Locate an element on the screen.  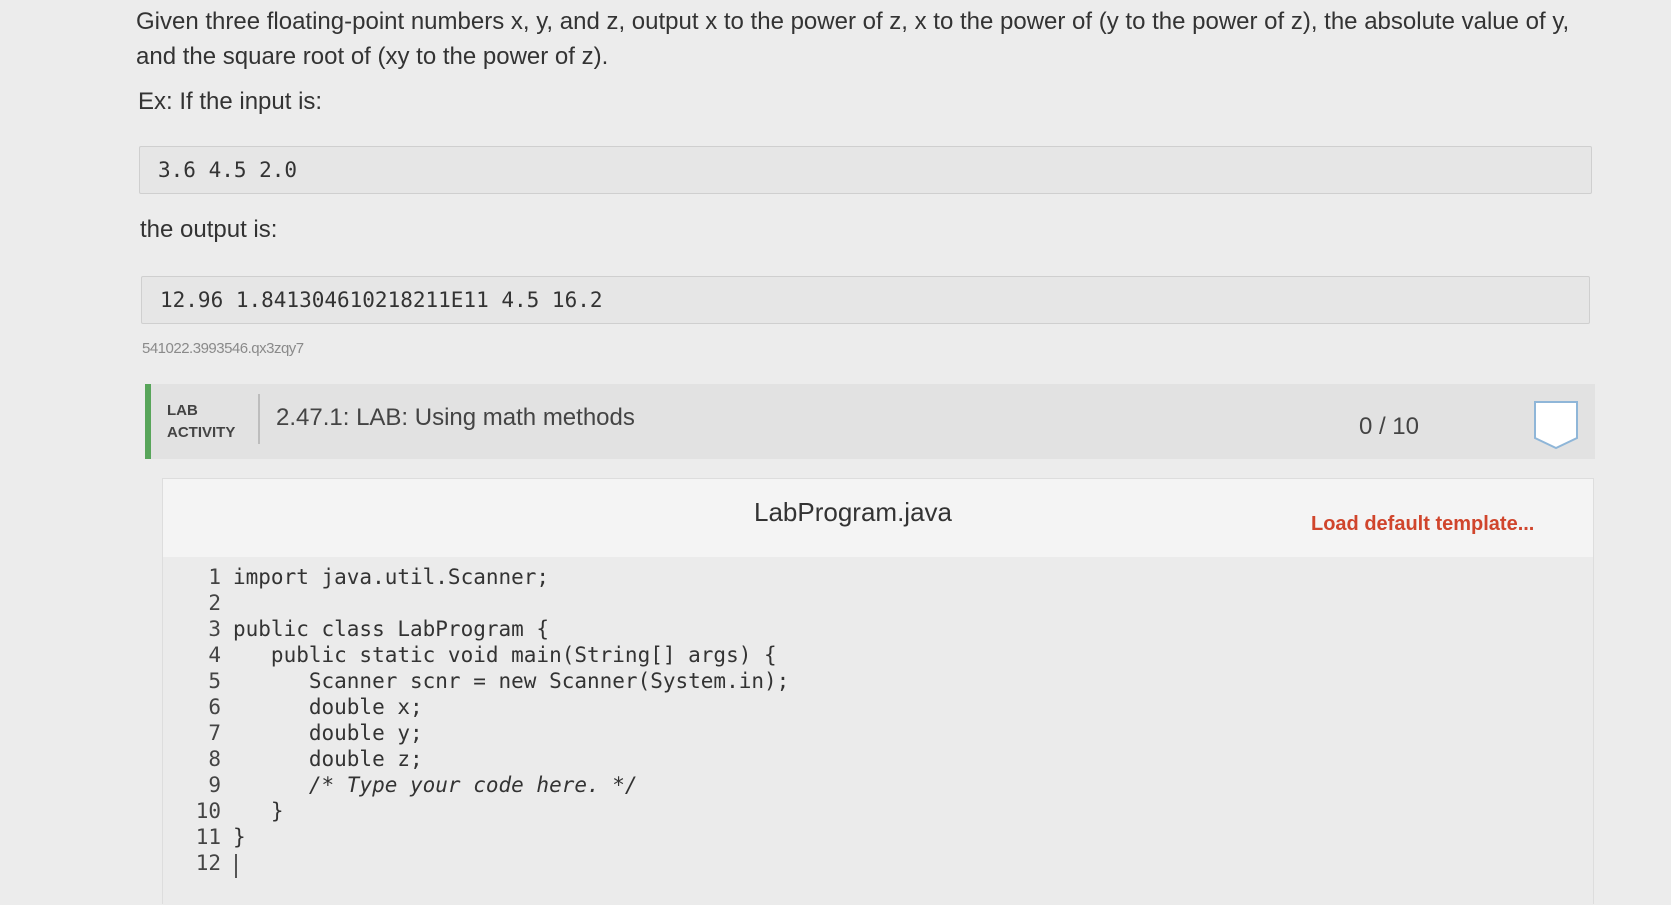
line-number: 10 is located at coordinates (208, 811).